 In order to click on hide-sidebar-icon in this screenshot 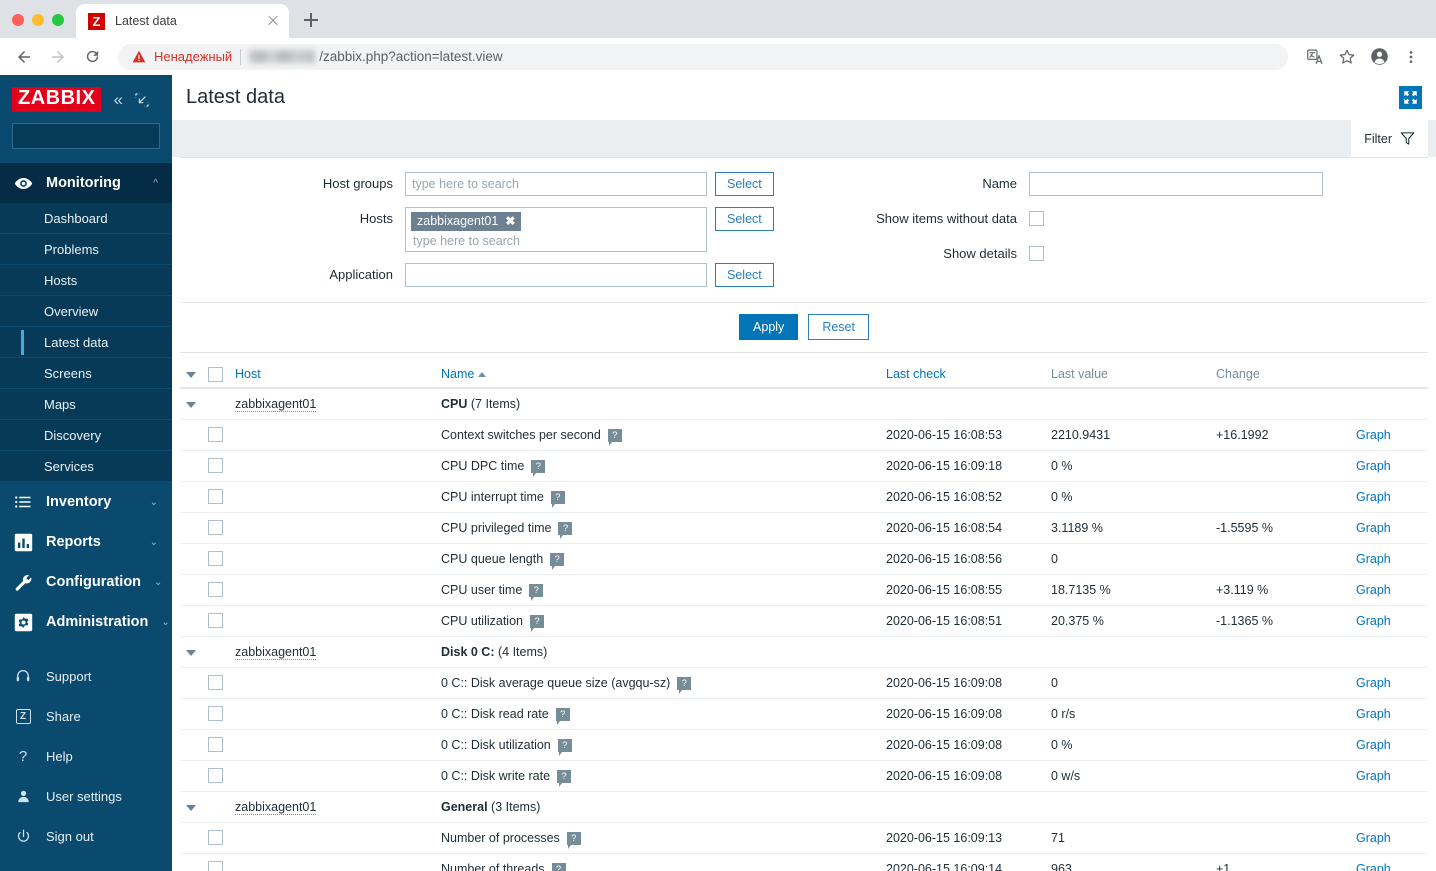, I will do `click(142, 99)`.